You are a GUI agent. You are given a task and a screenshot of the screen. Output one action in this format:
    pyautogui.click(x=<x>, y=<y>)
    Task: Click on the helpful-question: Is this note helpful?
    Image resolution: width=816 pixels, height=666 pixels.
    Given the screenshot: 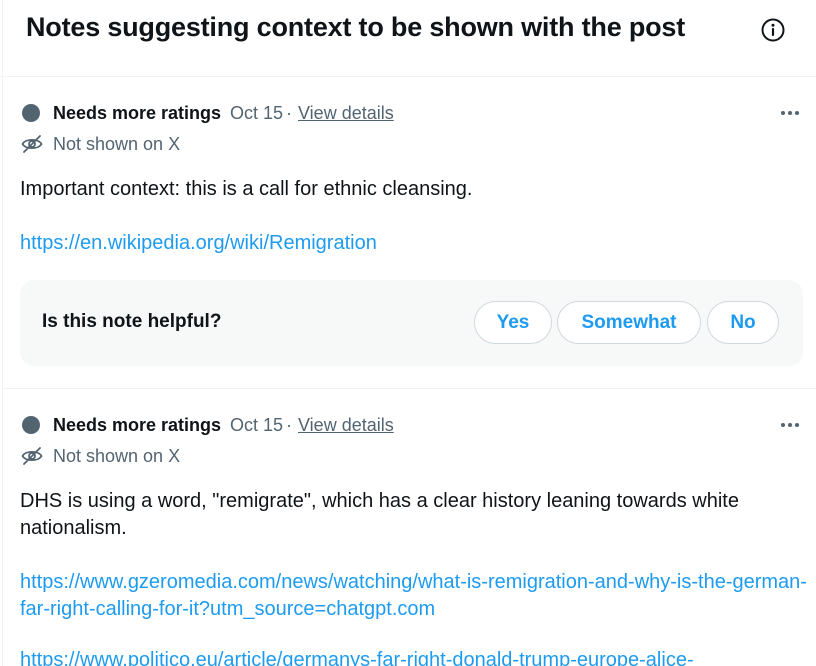 What is the action you would take?
    pyautogui.click(x=132, y=321)
    